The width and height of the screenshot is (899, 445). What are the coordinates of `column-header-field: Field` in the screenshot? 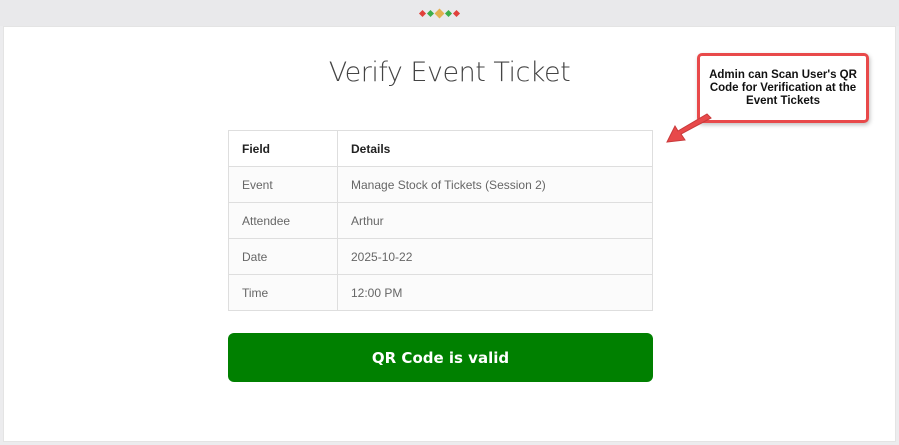 It's located at (283, 148).